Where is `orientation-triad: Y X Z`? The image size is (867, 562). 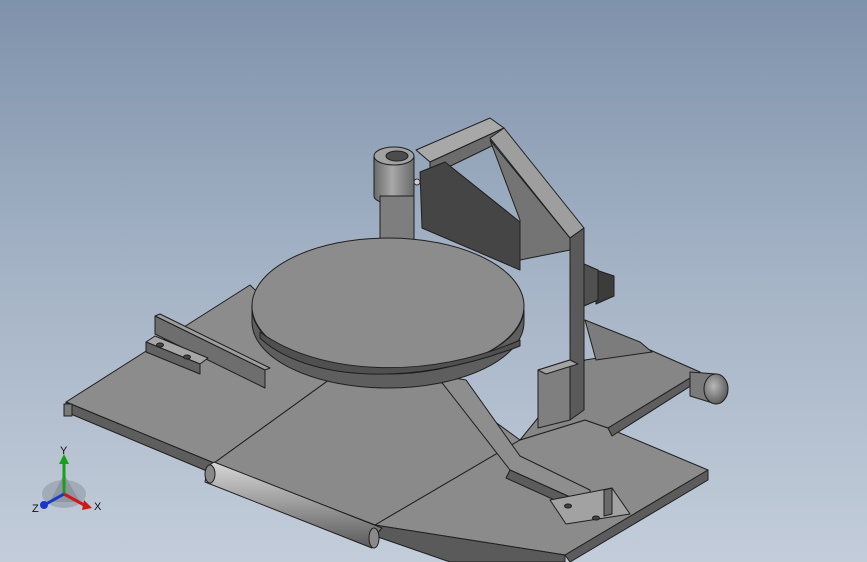
orientation-triad: Y X Z is located at coordinates (68, 482).